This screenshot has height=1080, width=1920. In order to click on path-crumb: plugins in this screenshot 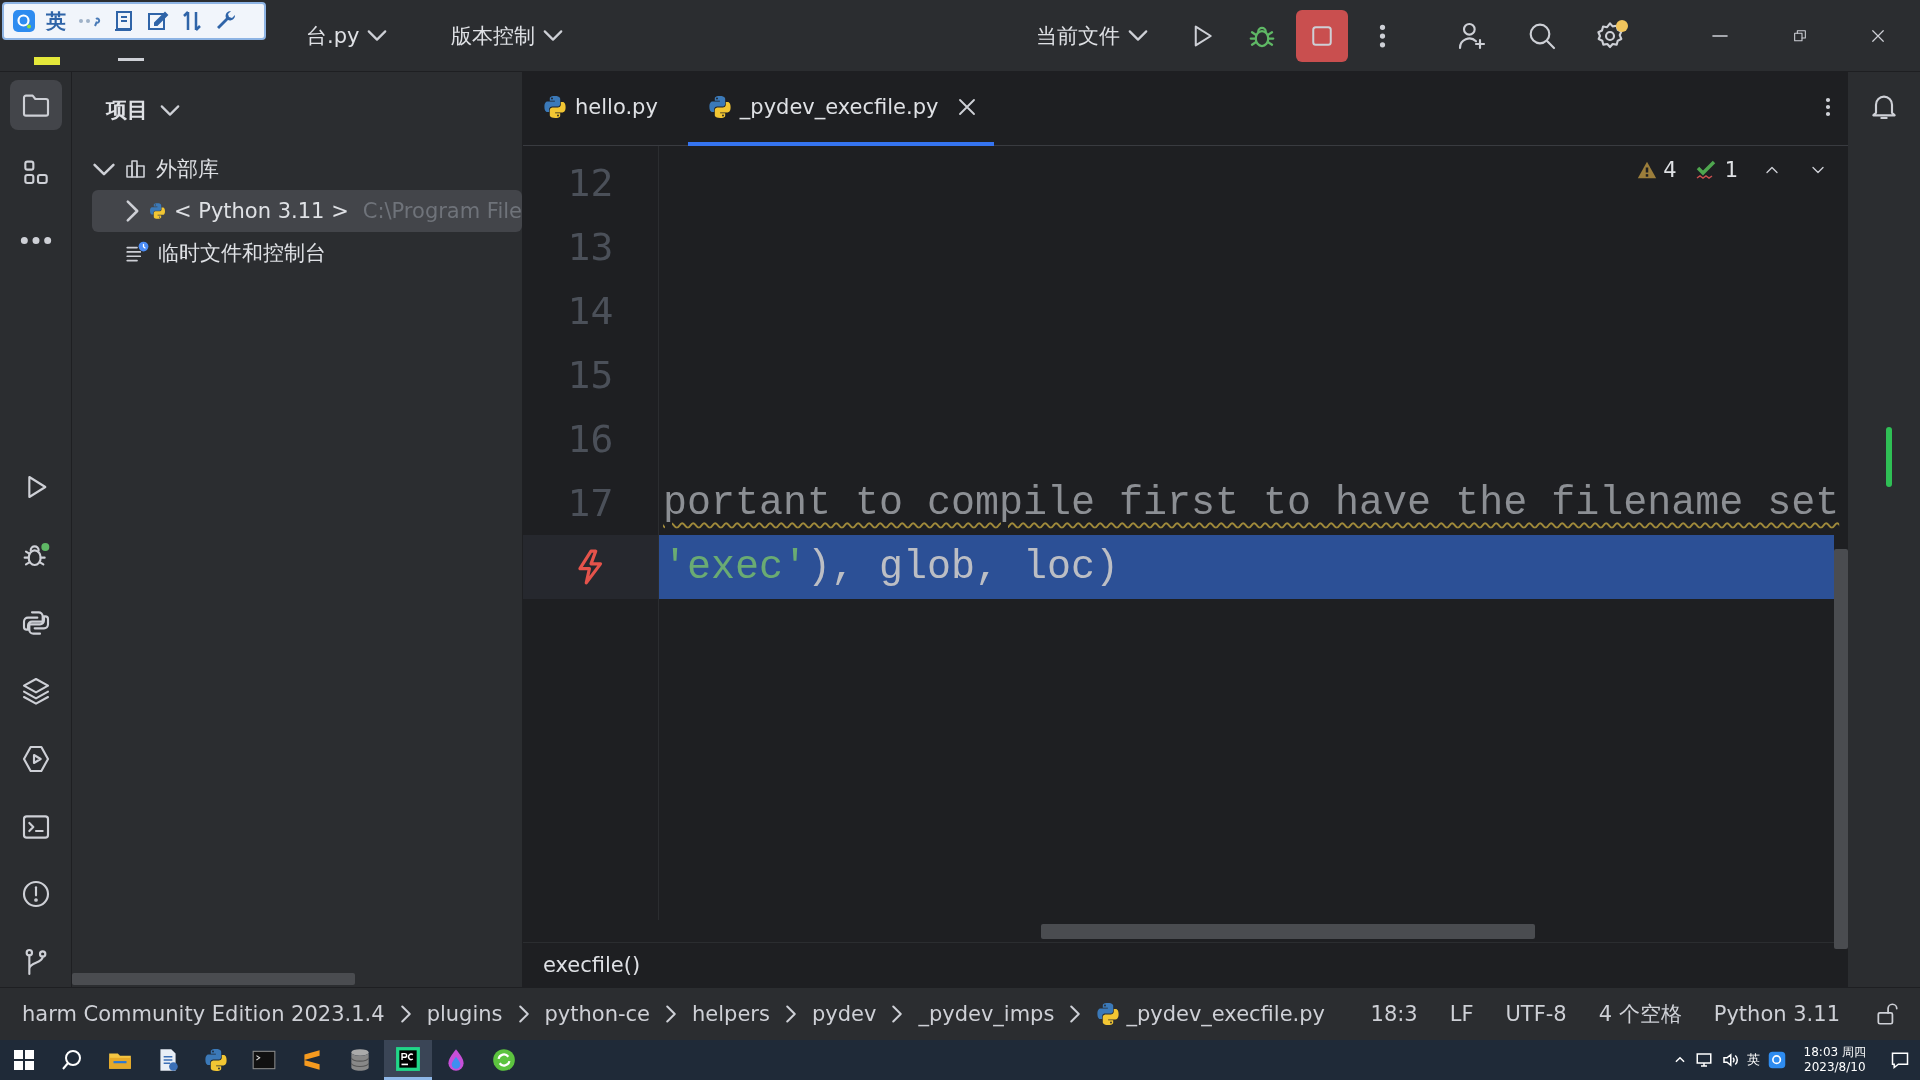, I will do `click(464, 1014)`.